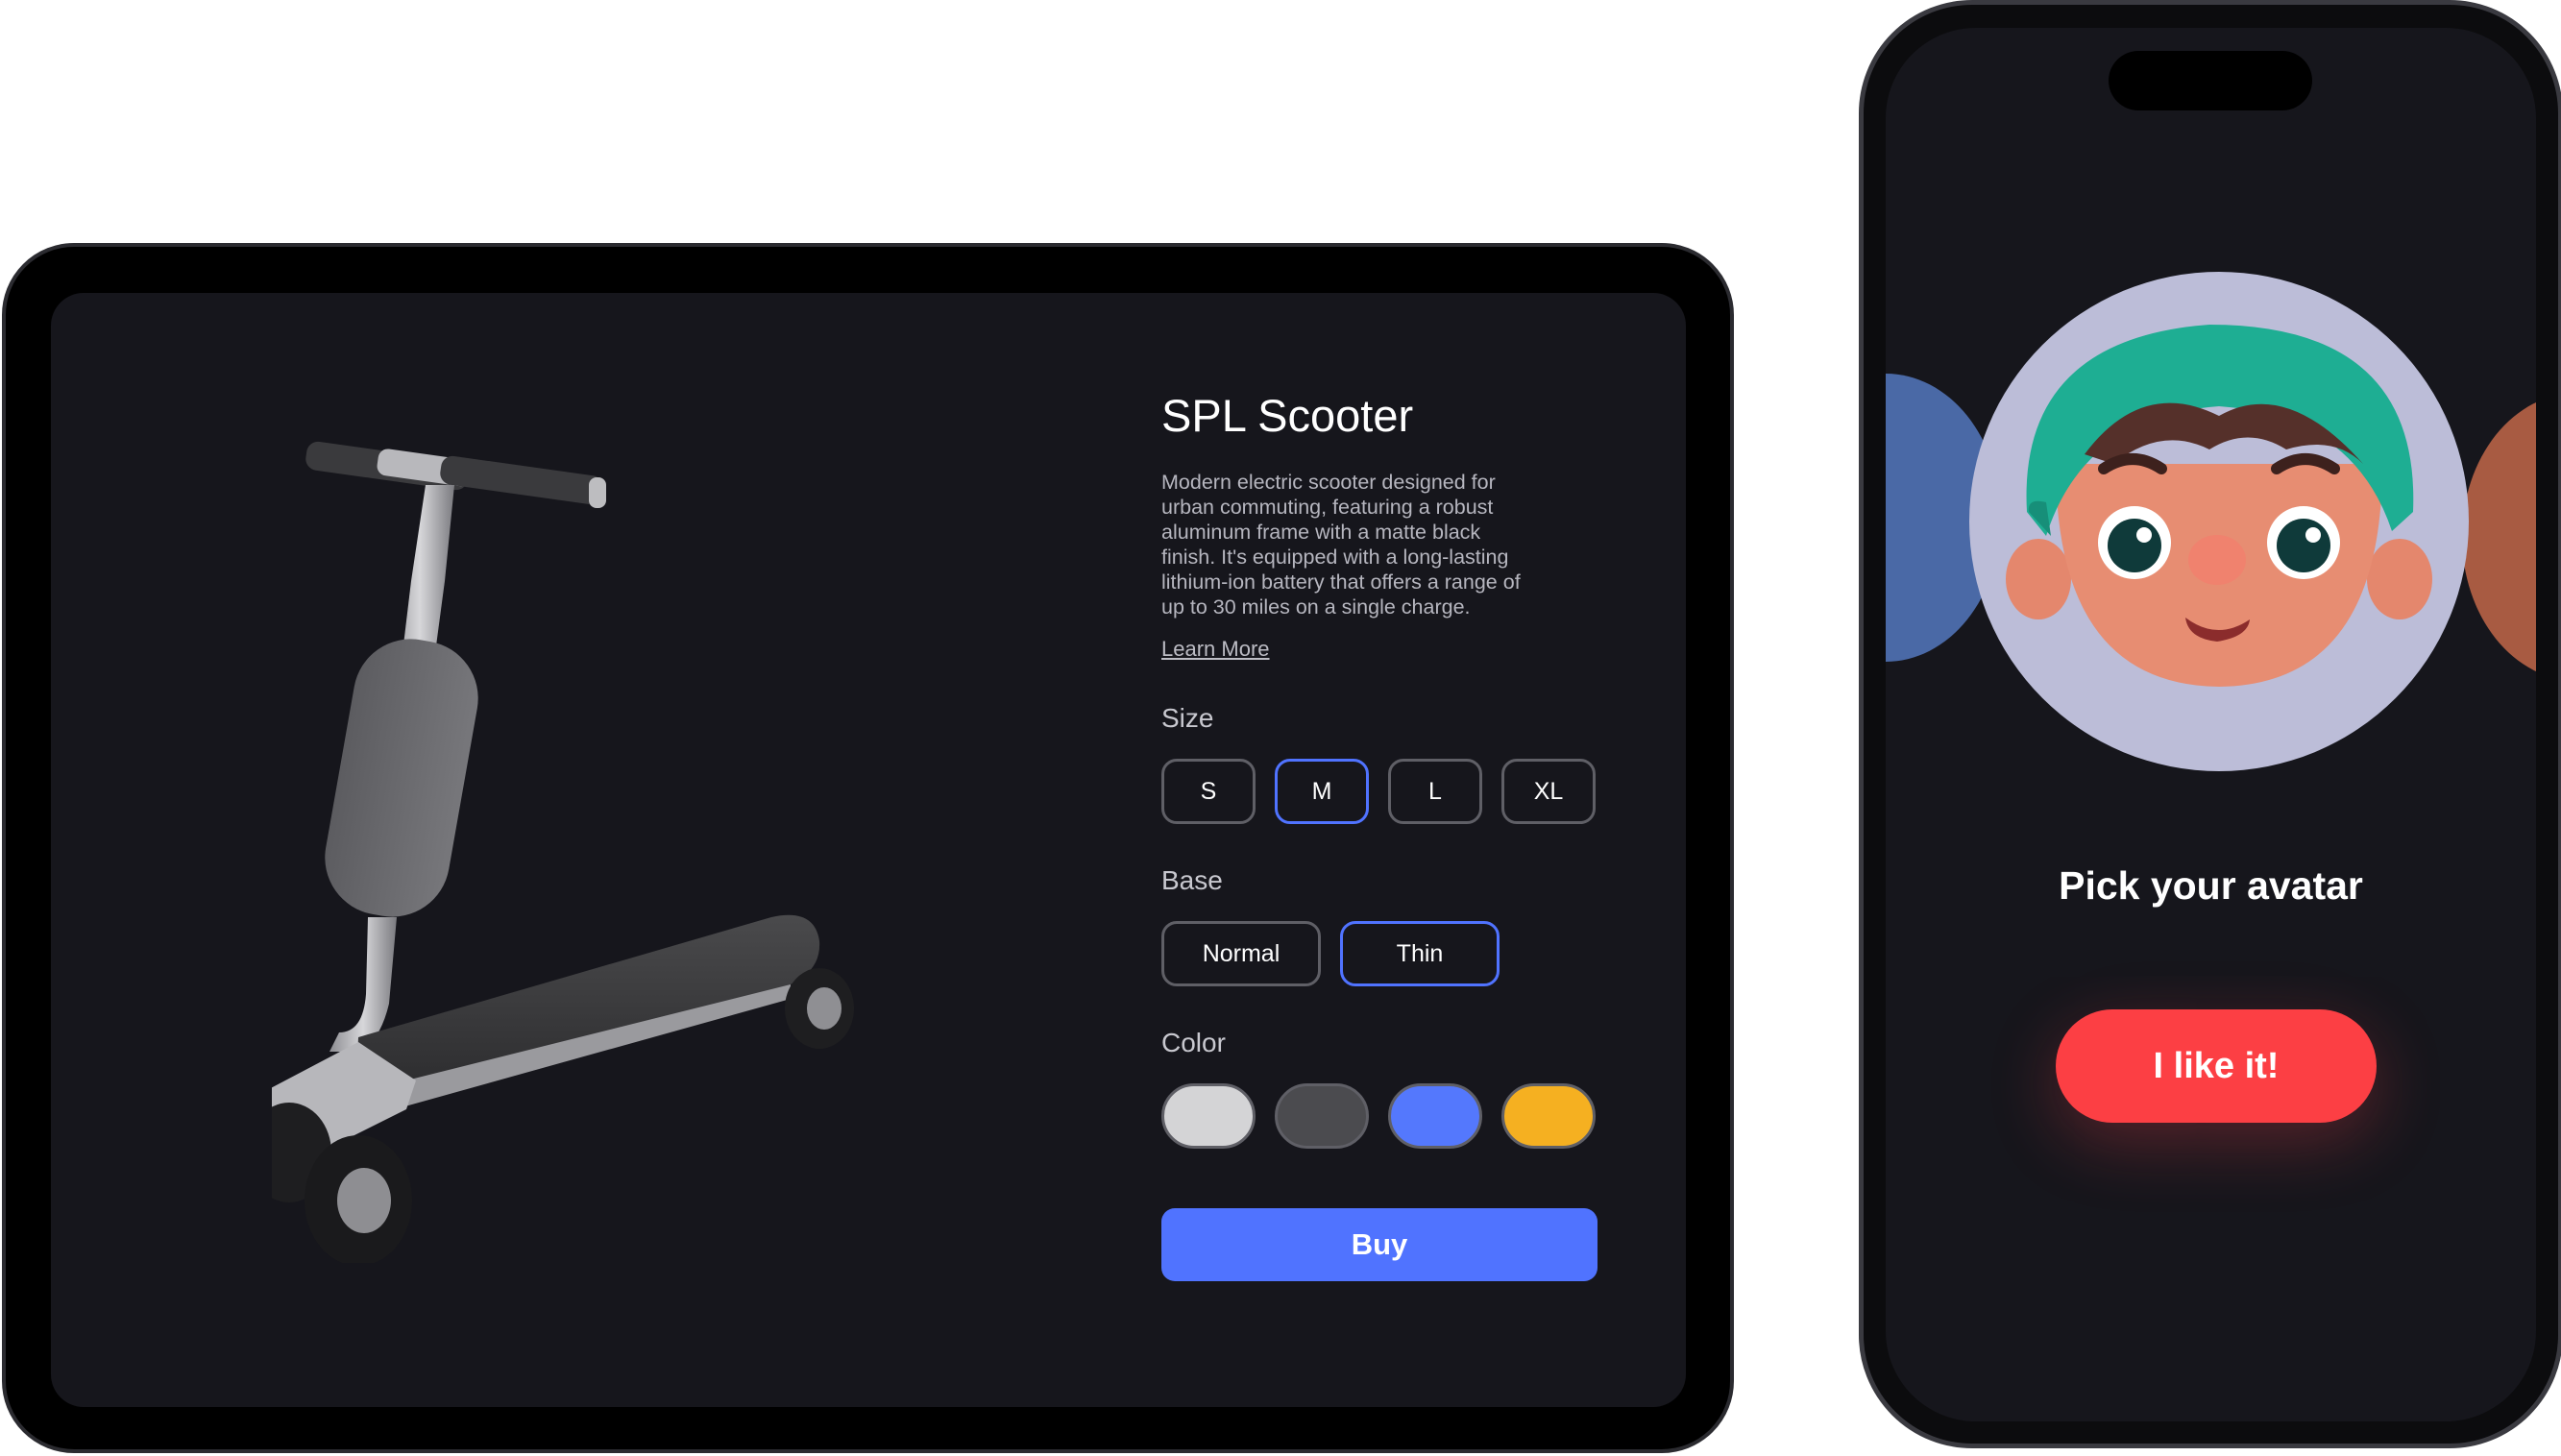 Image resolution: width=2561 pixels, height=1456 pixels. Describe the element at coordinates (1208, 791) in the screenshot. I see `size-option-s: S` at that location.